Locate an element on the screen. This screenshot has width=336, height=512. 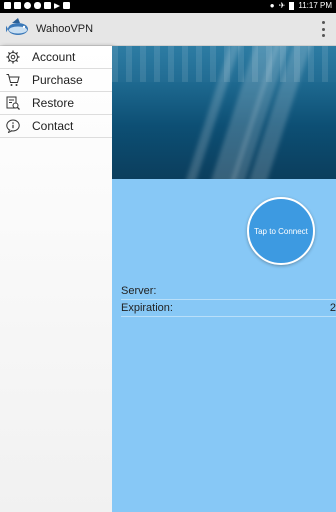
app-bar: WahooVPN is located at coordinates (168, 29).